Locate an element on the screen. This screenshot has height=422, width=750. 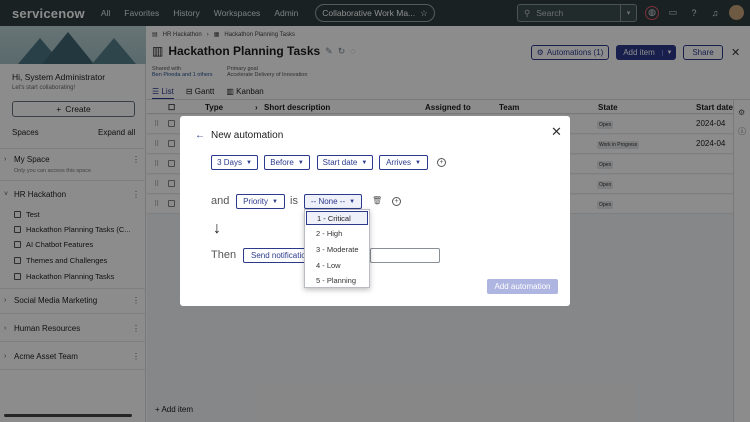
modal-title: New automation is located at coordinates (247, 135).